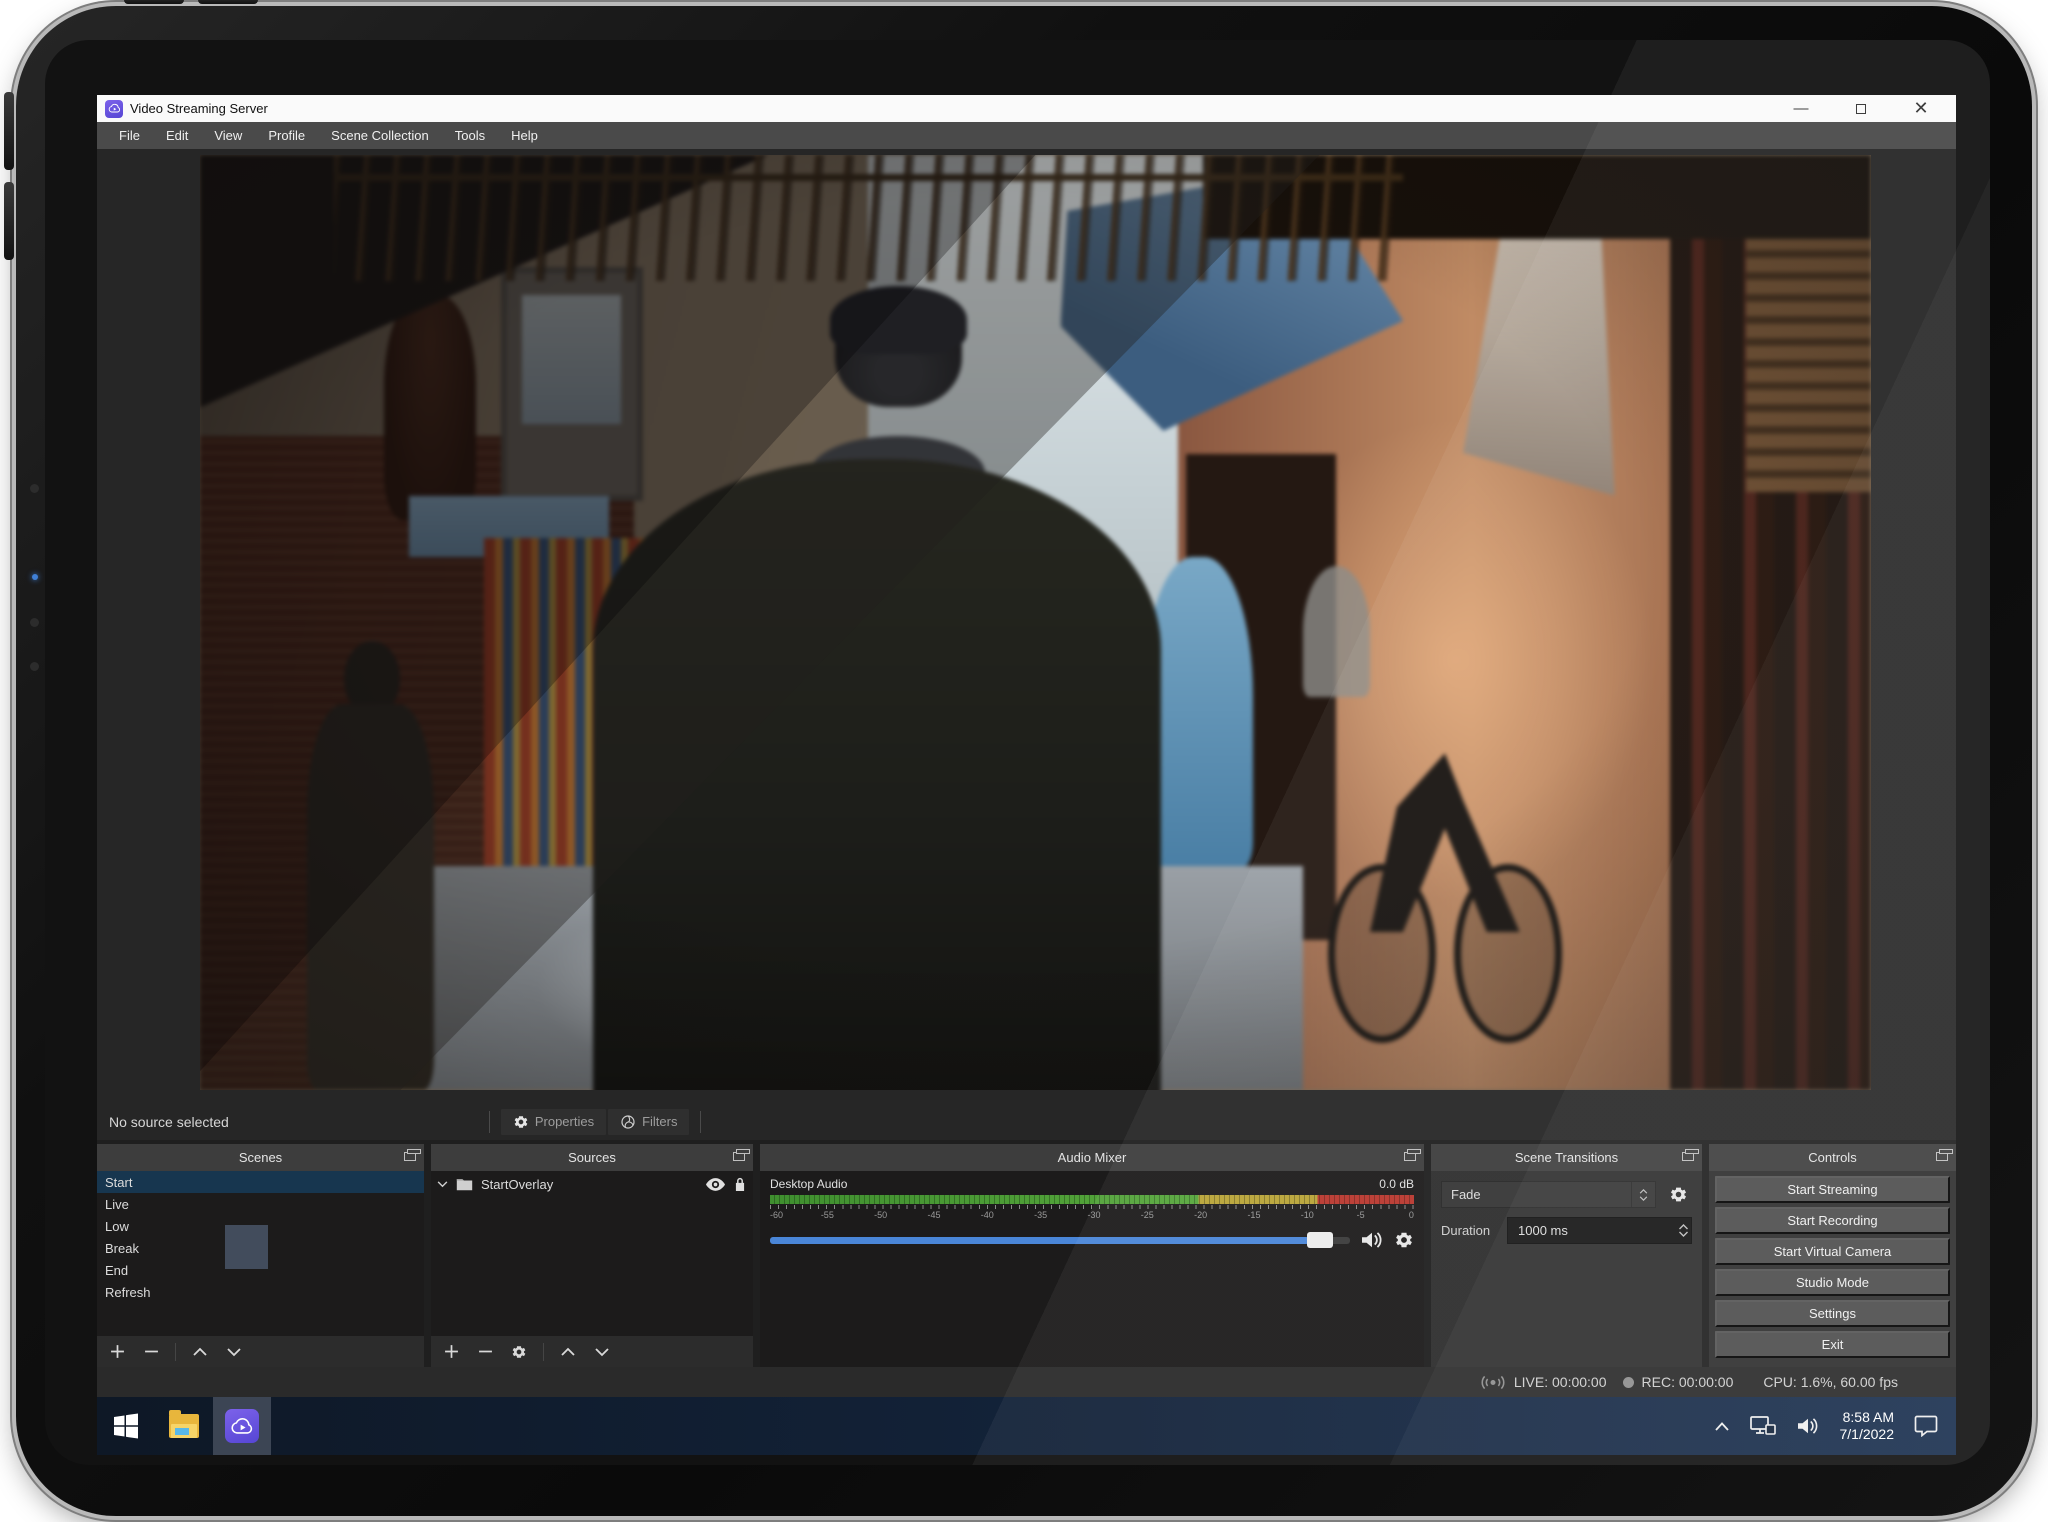 This screenshot has width=2048, height=1522. Describe the element at coordinates (260, 1255) in the screenshot. I see `scenes-panel: Scenes Start Live Low Break End Refresh` at that location.